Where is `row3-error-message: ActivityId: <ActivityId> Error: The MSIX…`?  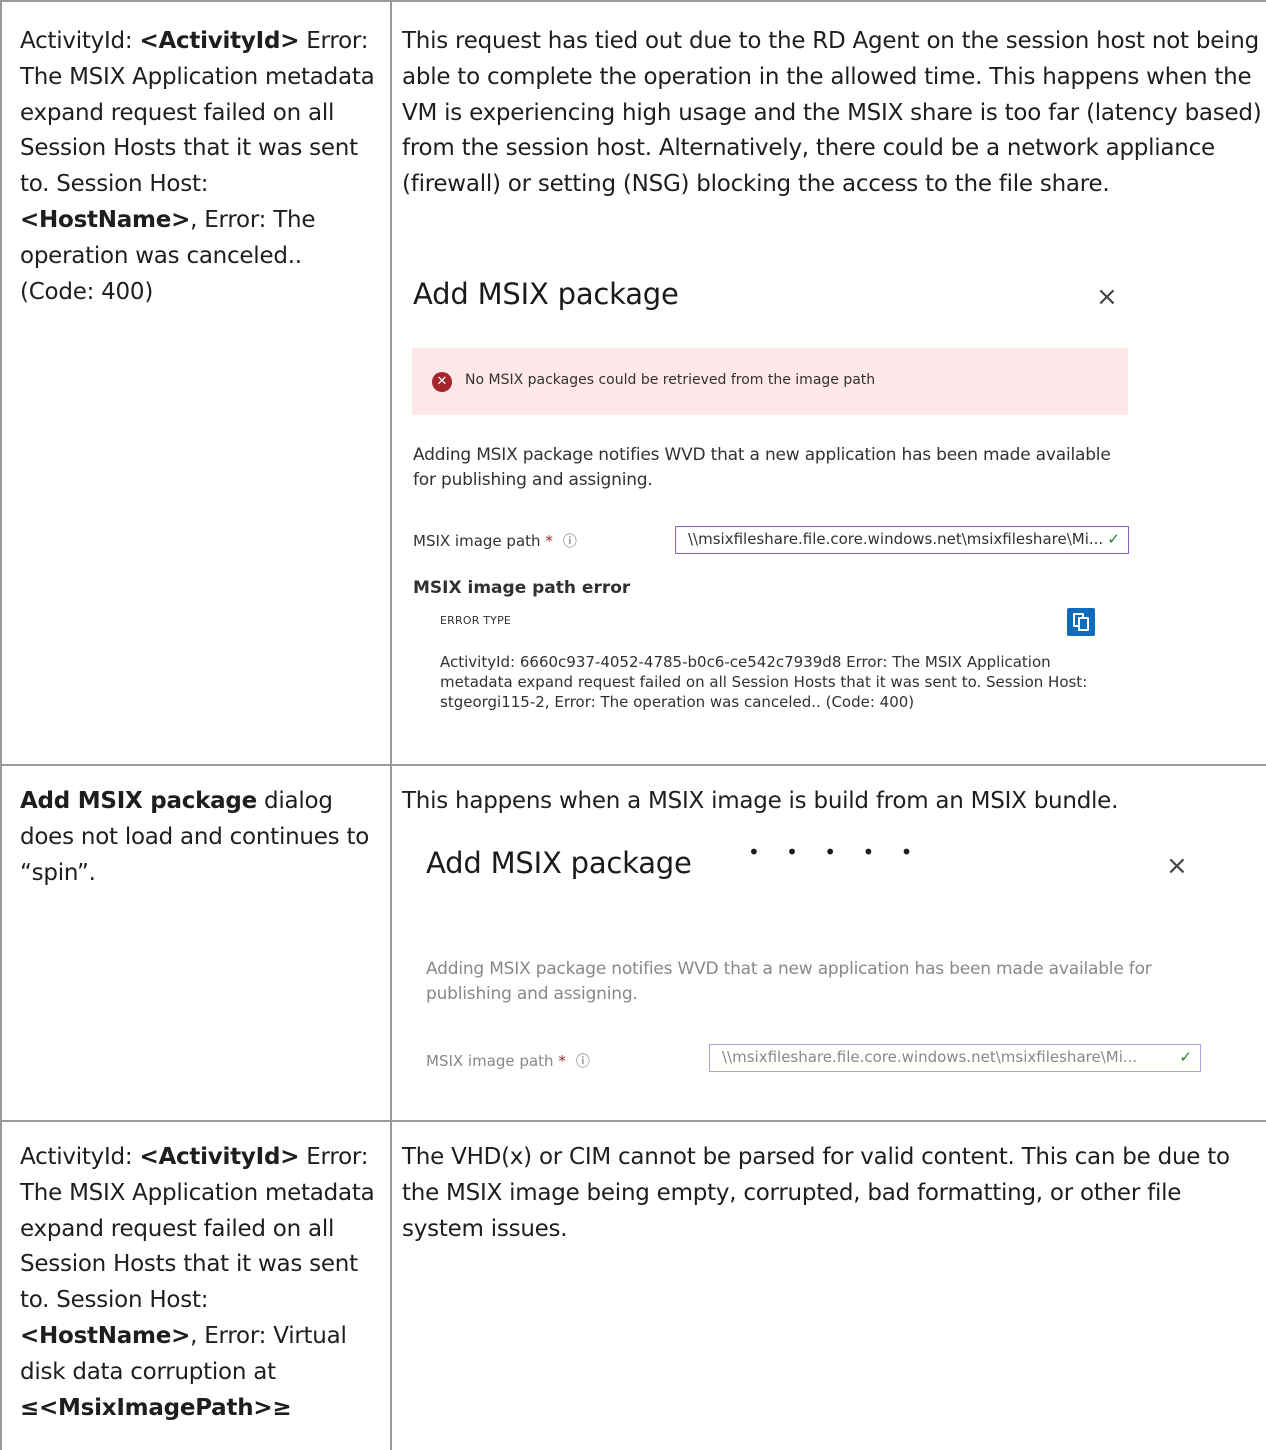 row3-error-message: ActivityId: <ActivityId> Error: The MSIX… is located at coordinates (197, 1282).